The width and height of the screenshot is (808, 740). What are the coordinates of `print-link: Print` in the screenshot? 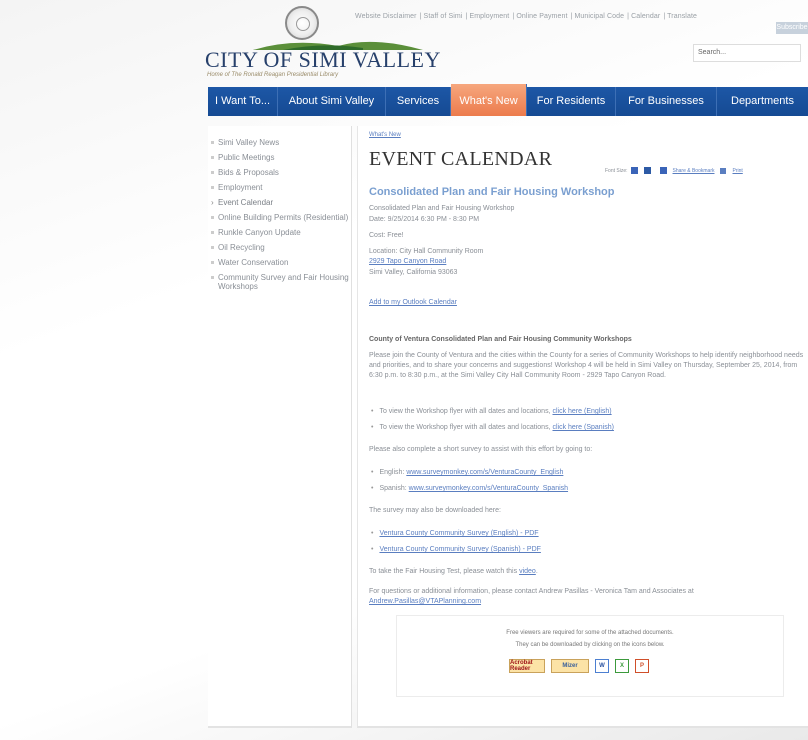 It's located at (737, 171).